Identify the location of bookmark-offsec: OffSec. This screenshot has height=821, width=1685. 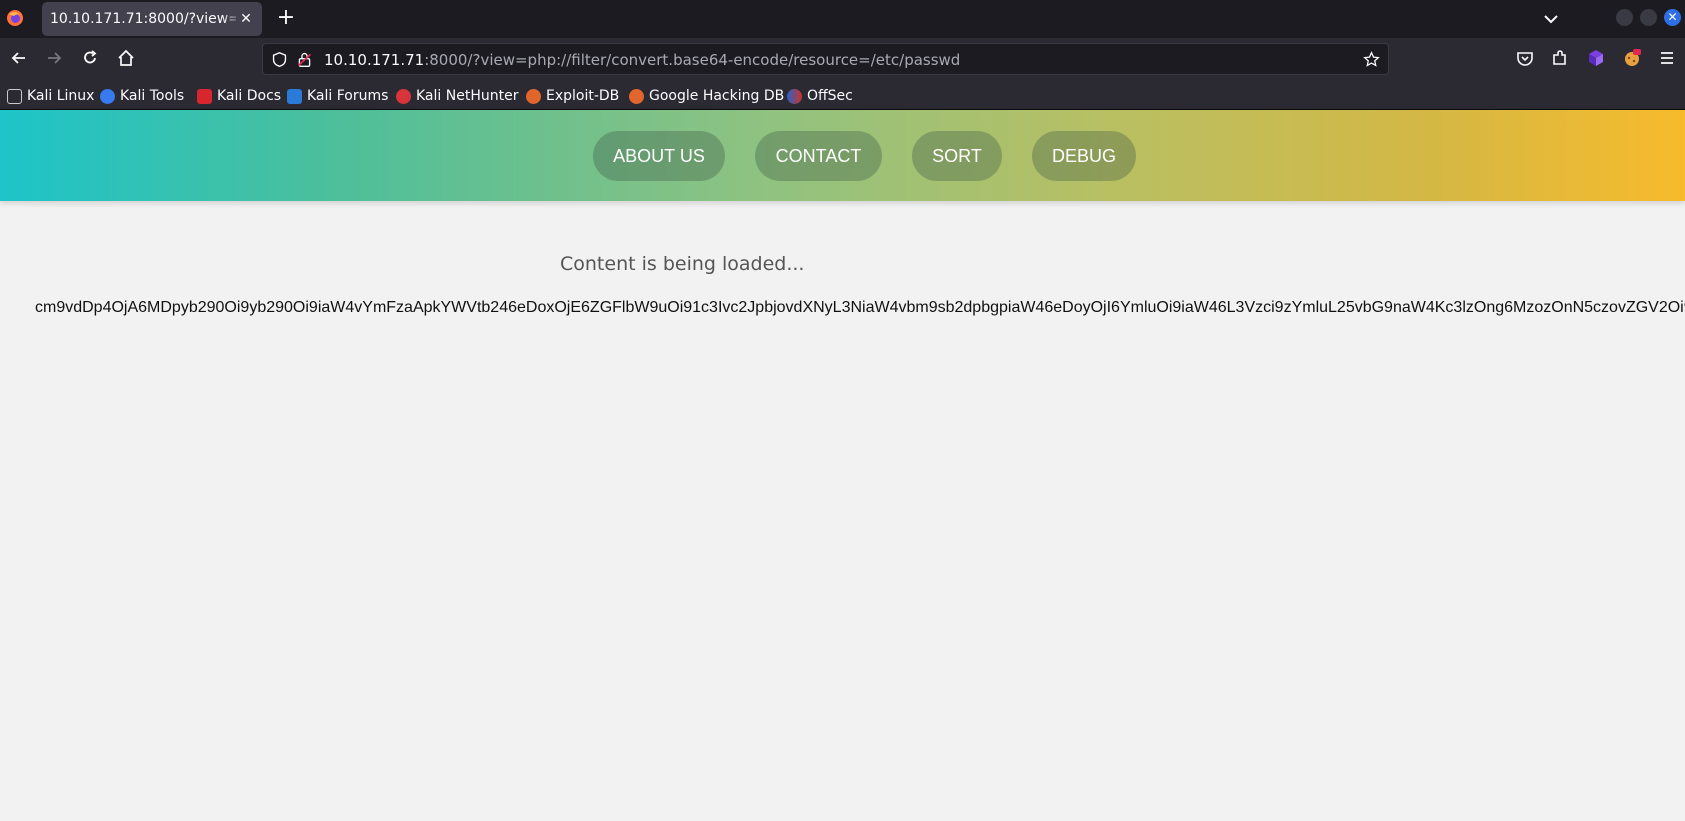
(820, 96).